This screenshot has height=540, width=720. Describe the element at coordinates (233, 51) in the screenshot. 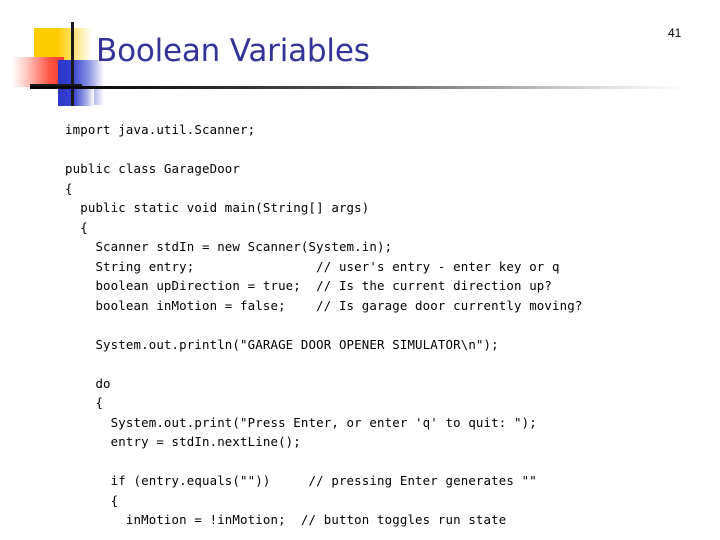

I see `page-title: Boolean Variables` at that location.